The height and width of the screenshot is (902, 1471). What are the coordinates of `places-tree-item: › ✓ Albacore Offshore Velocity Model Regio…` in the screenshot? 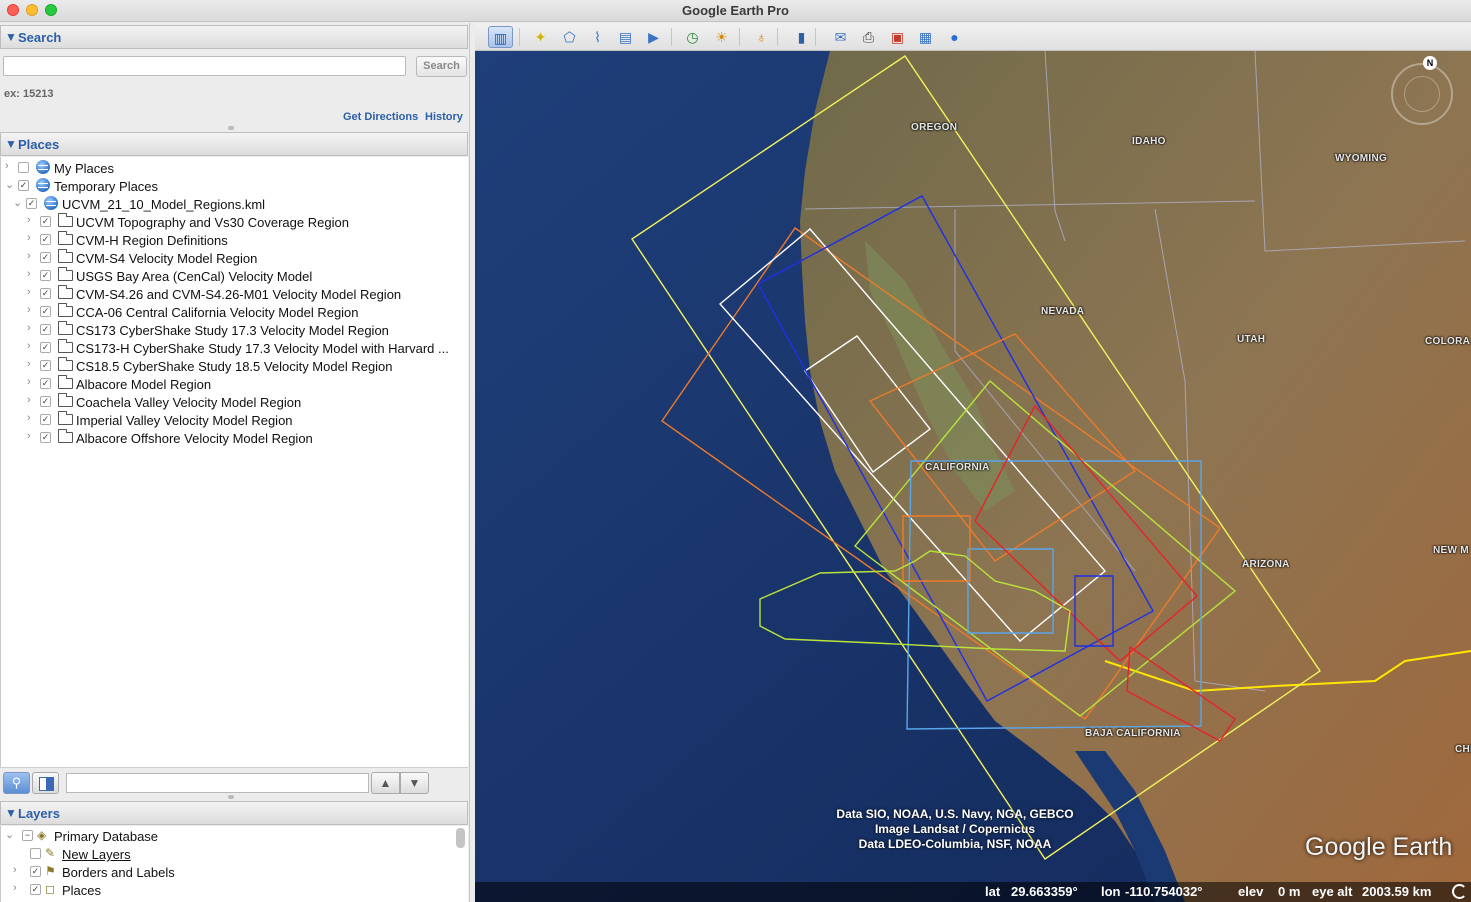 It's located at (234, 438).